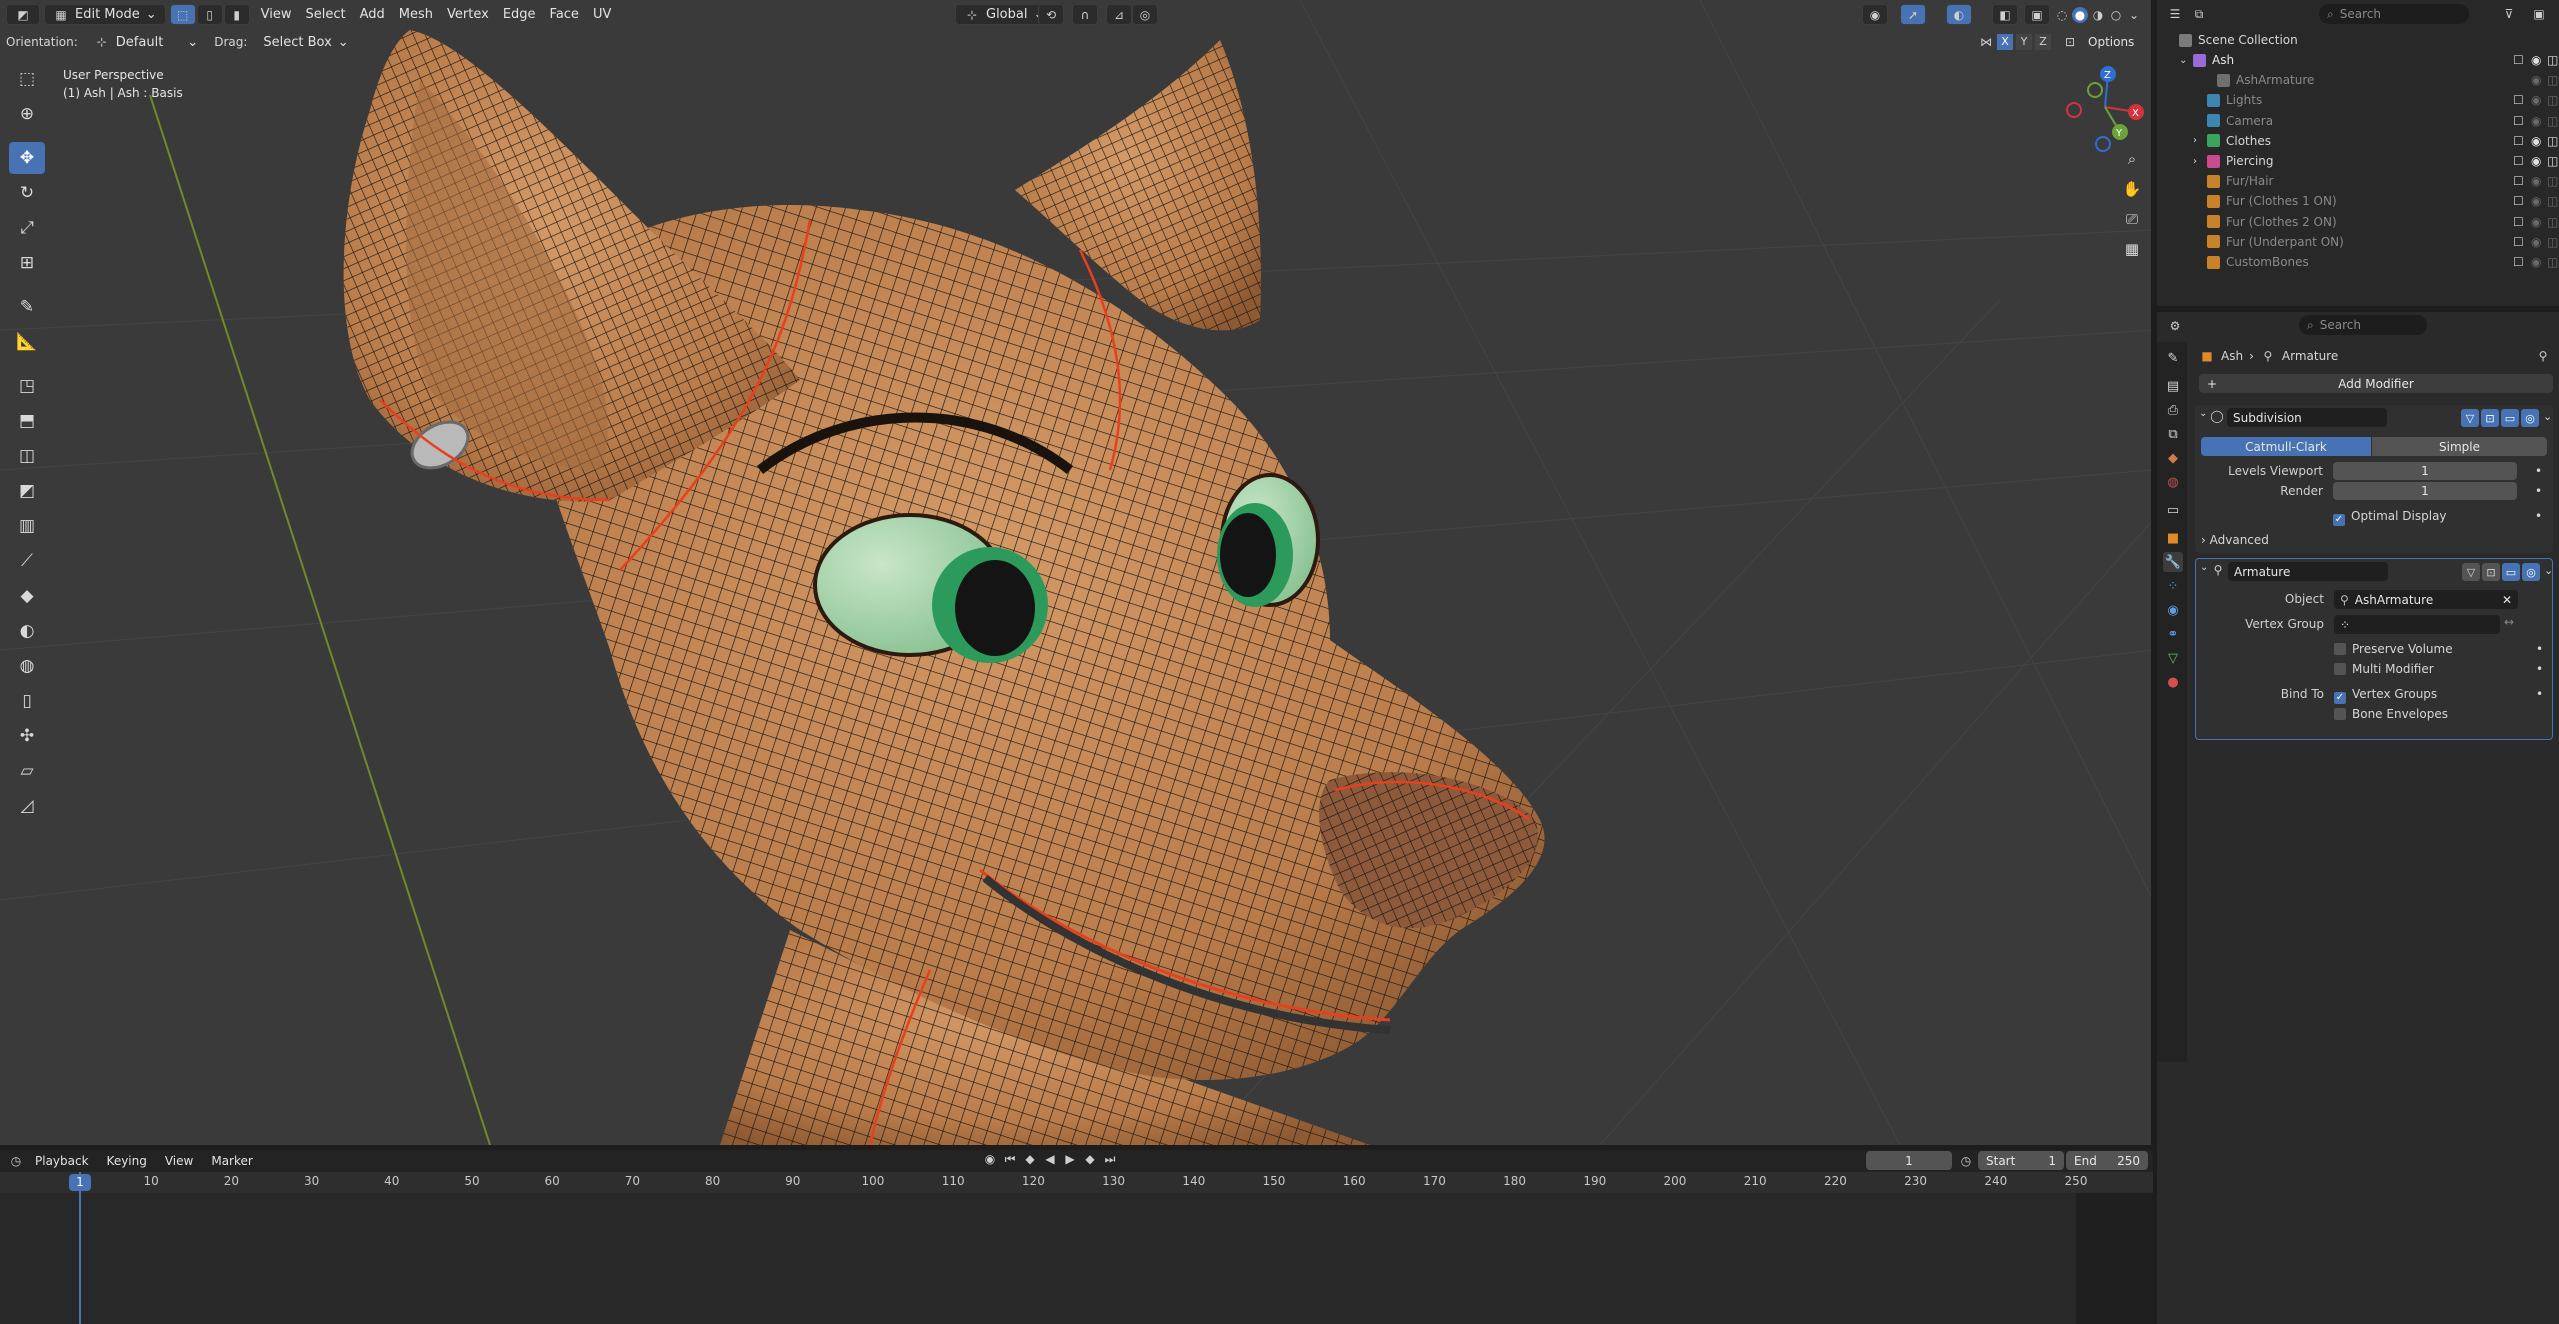 The image size is (2559, 1324). Describe the element at coordinates (1913, 14) in the screenshot. I see `gizmo-toggle: ➚` at that location.